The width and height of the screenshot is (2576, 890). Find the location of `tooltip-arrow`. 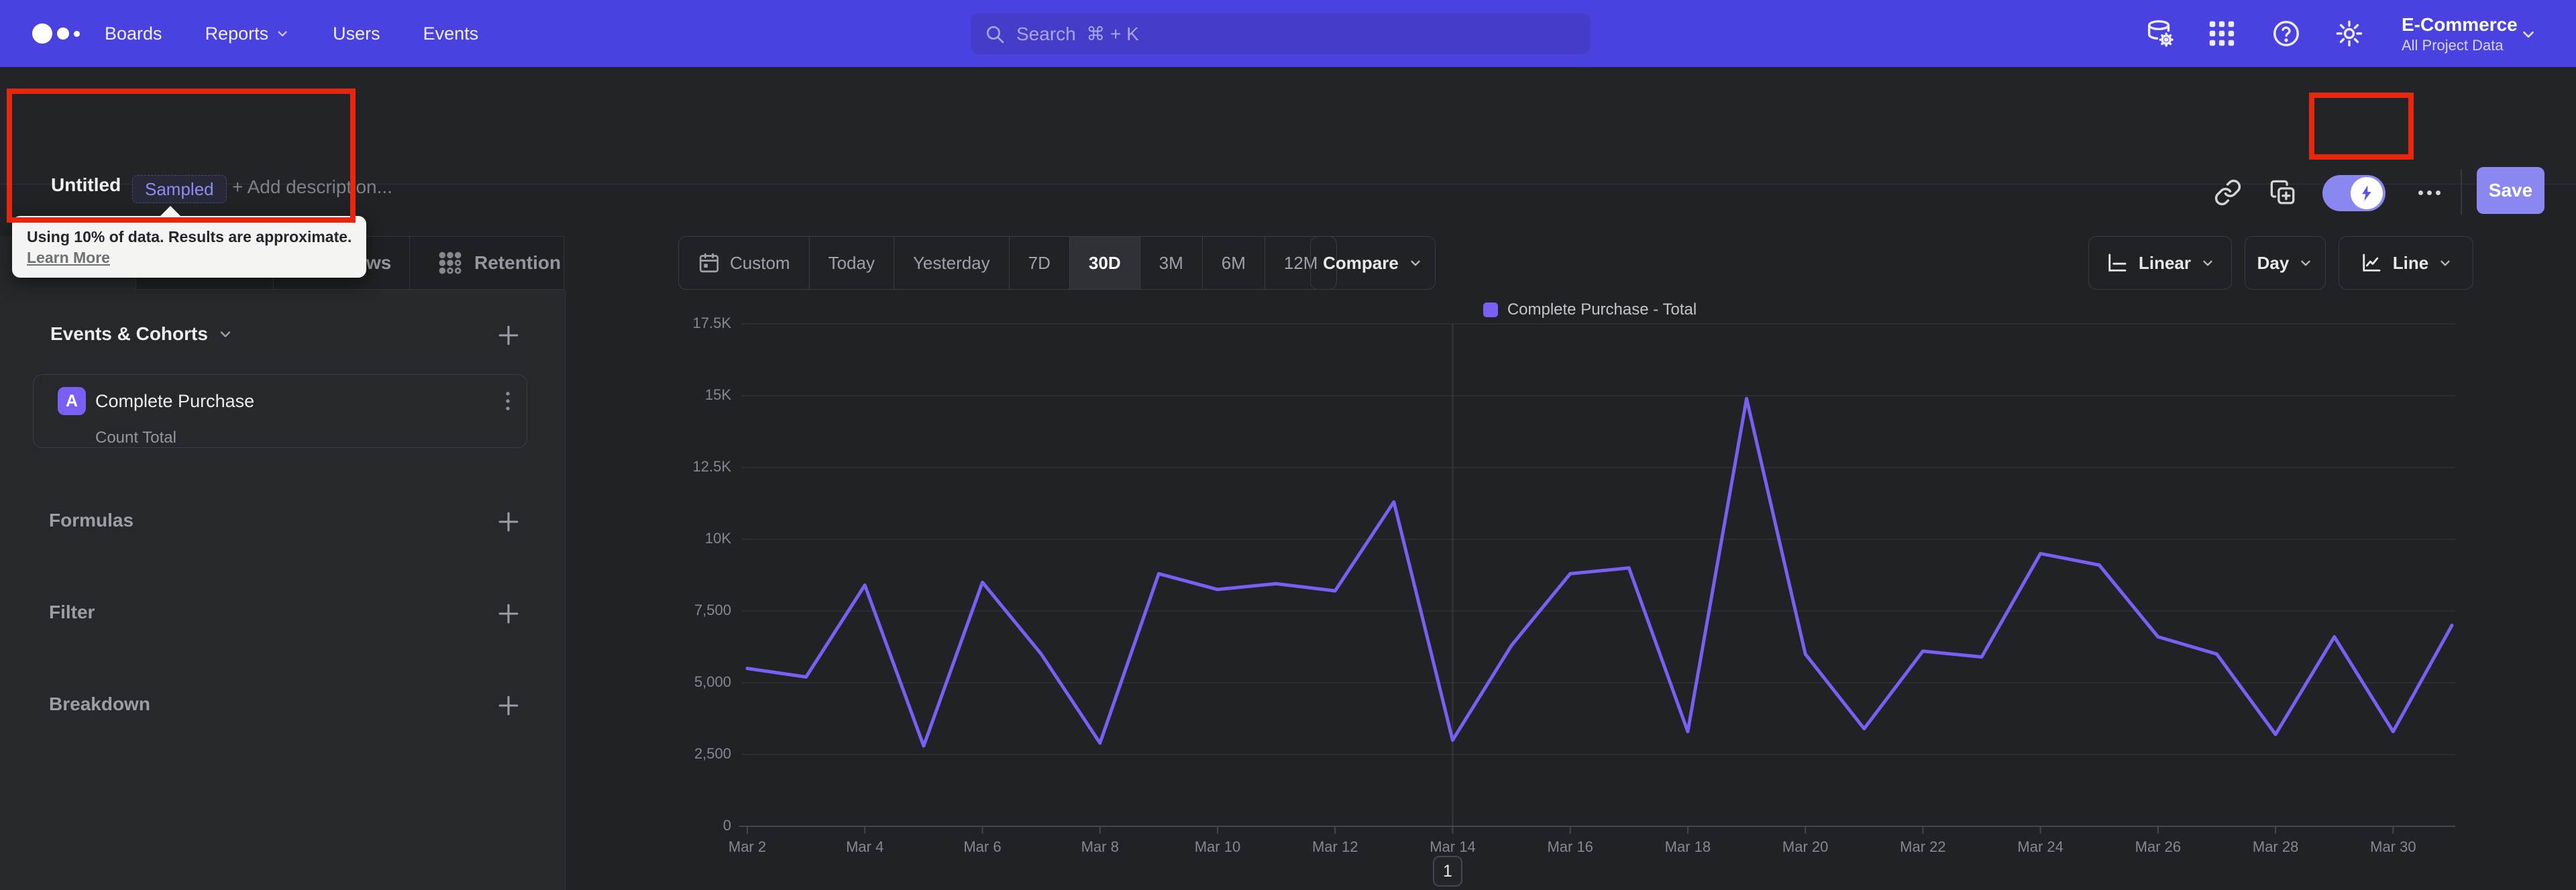

tooltip-arrow is located at coordinates (170, 211).